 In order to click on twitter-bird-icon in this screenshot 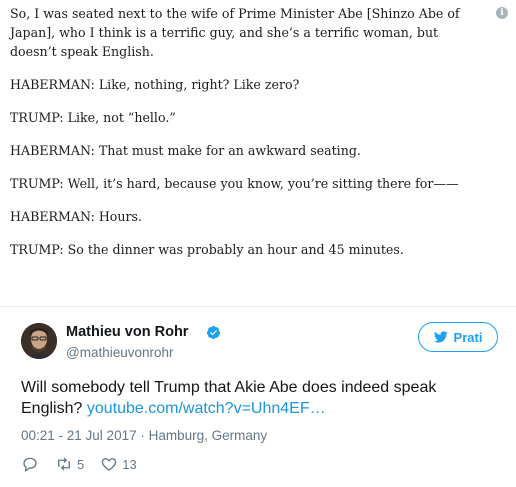, I will do `click(440, 337)`.